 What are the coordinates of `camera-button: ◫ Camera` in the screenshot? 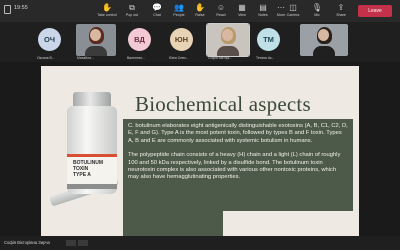 It's located at (293, 12).